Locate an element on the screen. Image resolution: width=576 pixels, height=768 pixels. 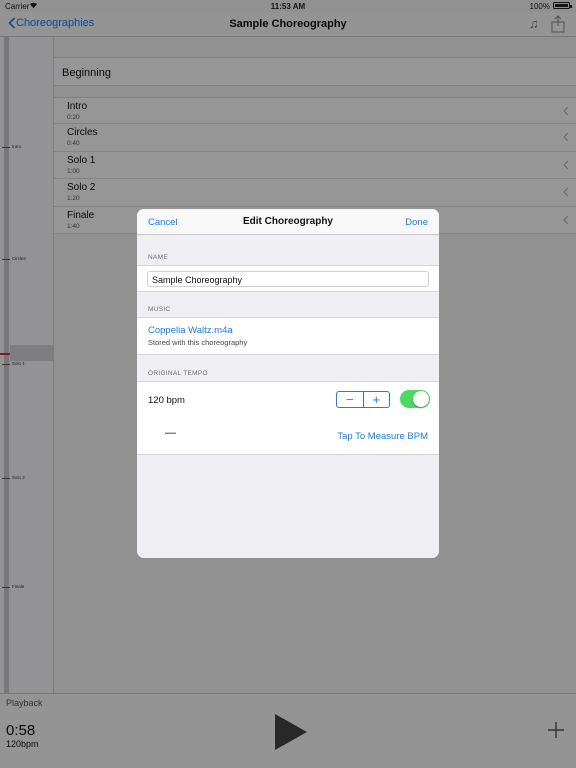
dialog-title: Edit Choreography is located at coordinates (287, 221).